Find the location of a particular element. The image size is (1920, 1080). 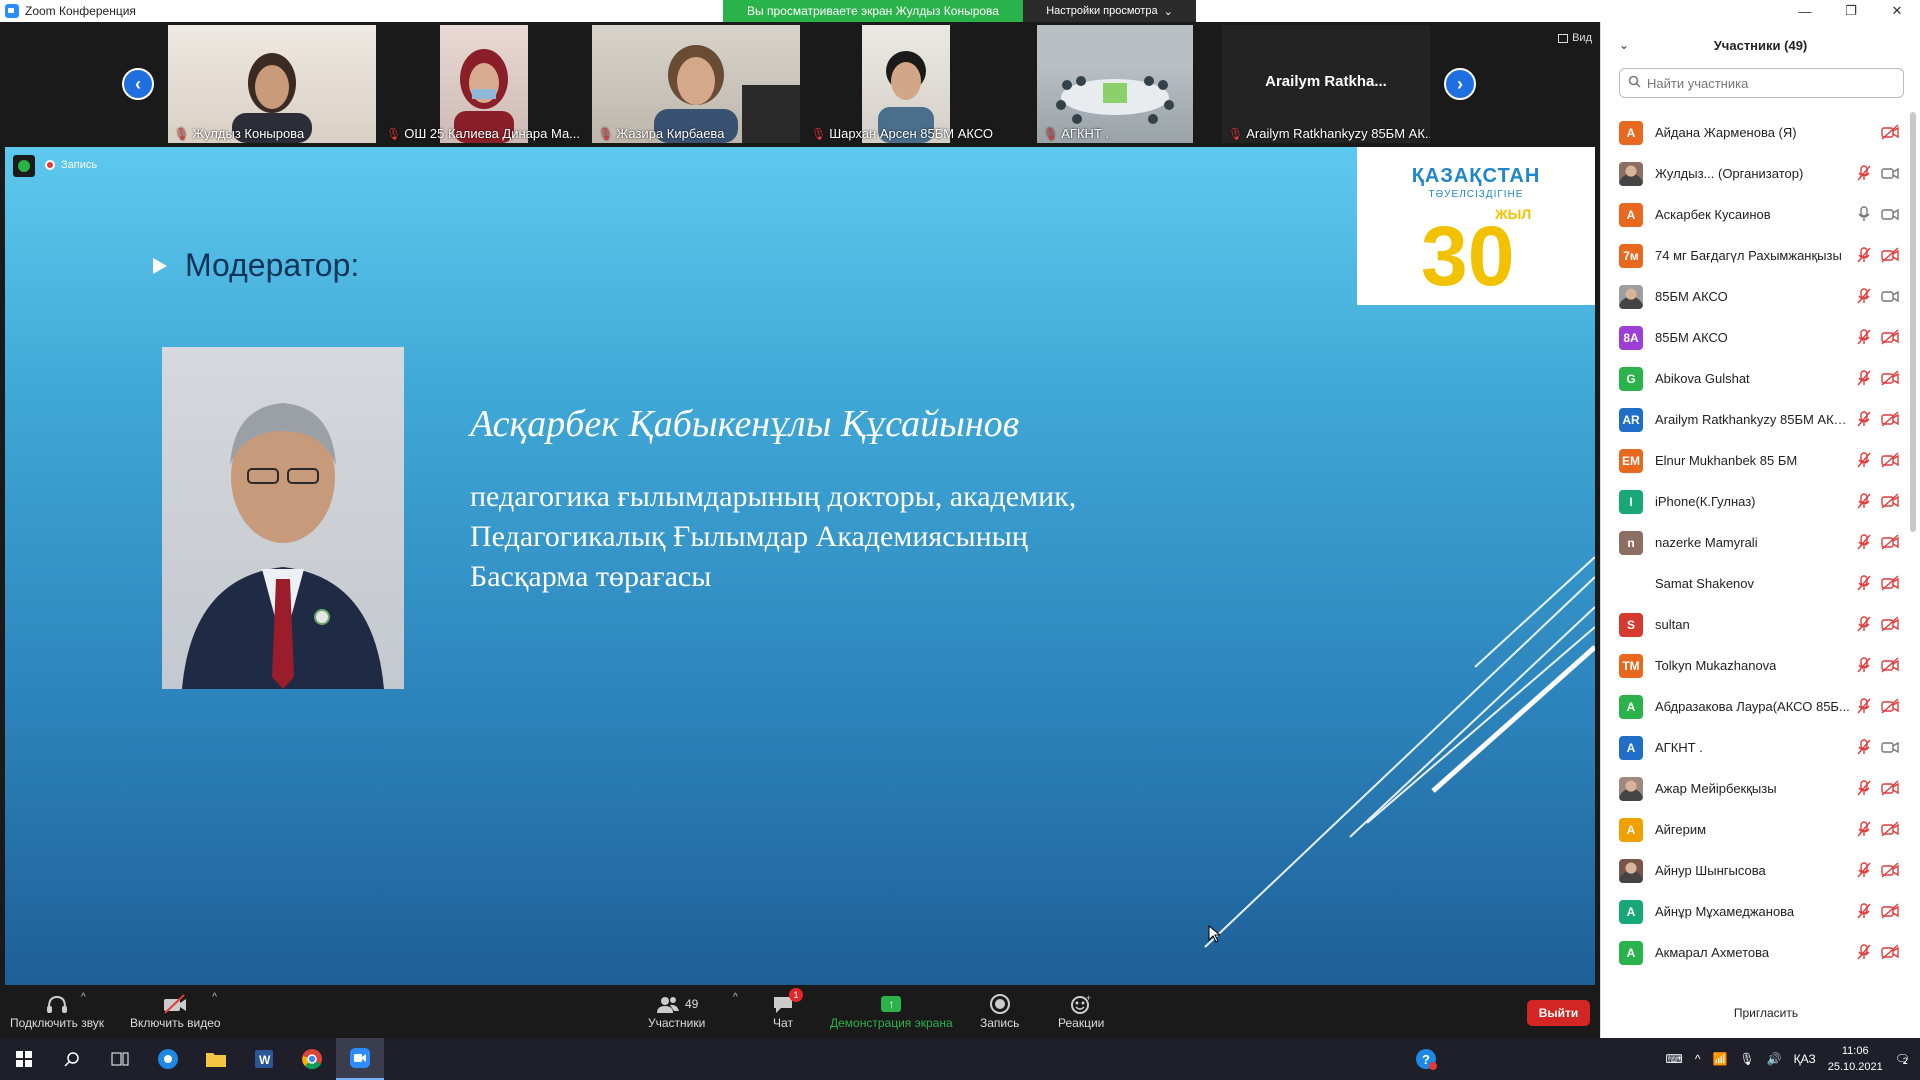

view-options-dropdown: Настройки просмотра ⌄ is located at coordinates (1109, 11).